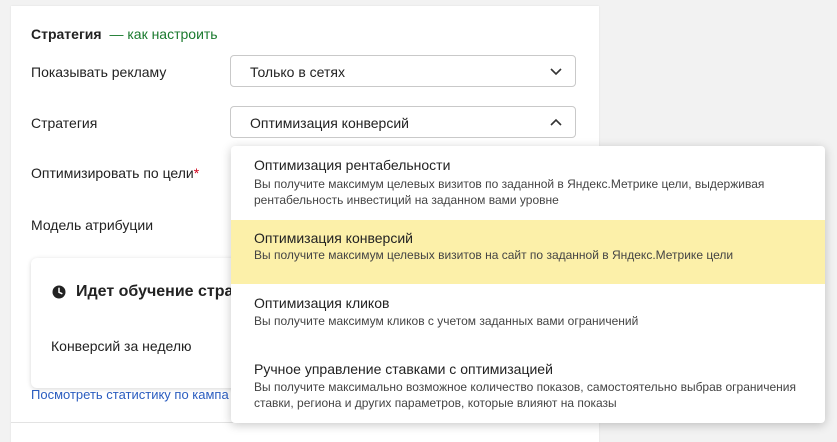 This screenshot has width=837, height=442. I want to click on attribution-label: Модель атрибуции, so click(92, 225).